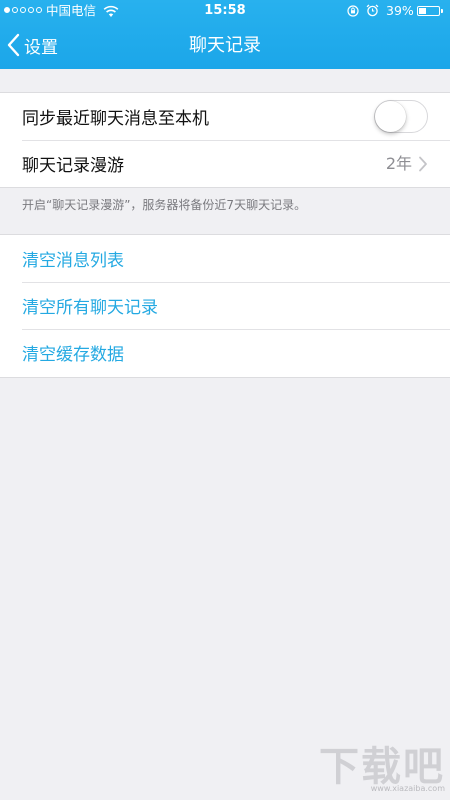  I want to click on page-title: 聊天记录, so click(225, 45).